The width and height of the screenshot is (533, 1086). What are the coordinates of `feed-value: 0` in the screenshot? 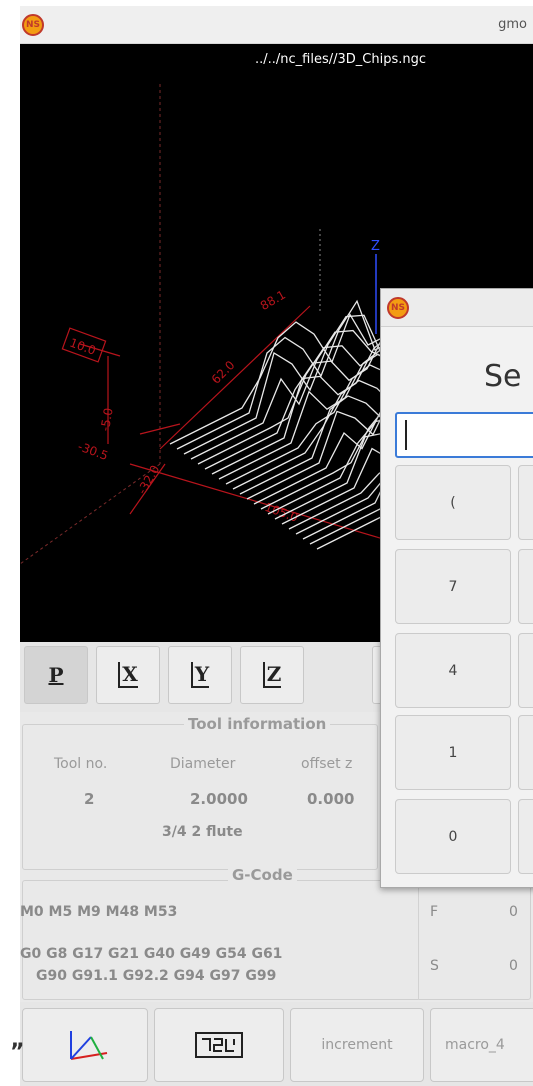 It's located at (513, 912).